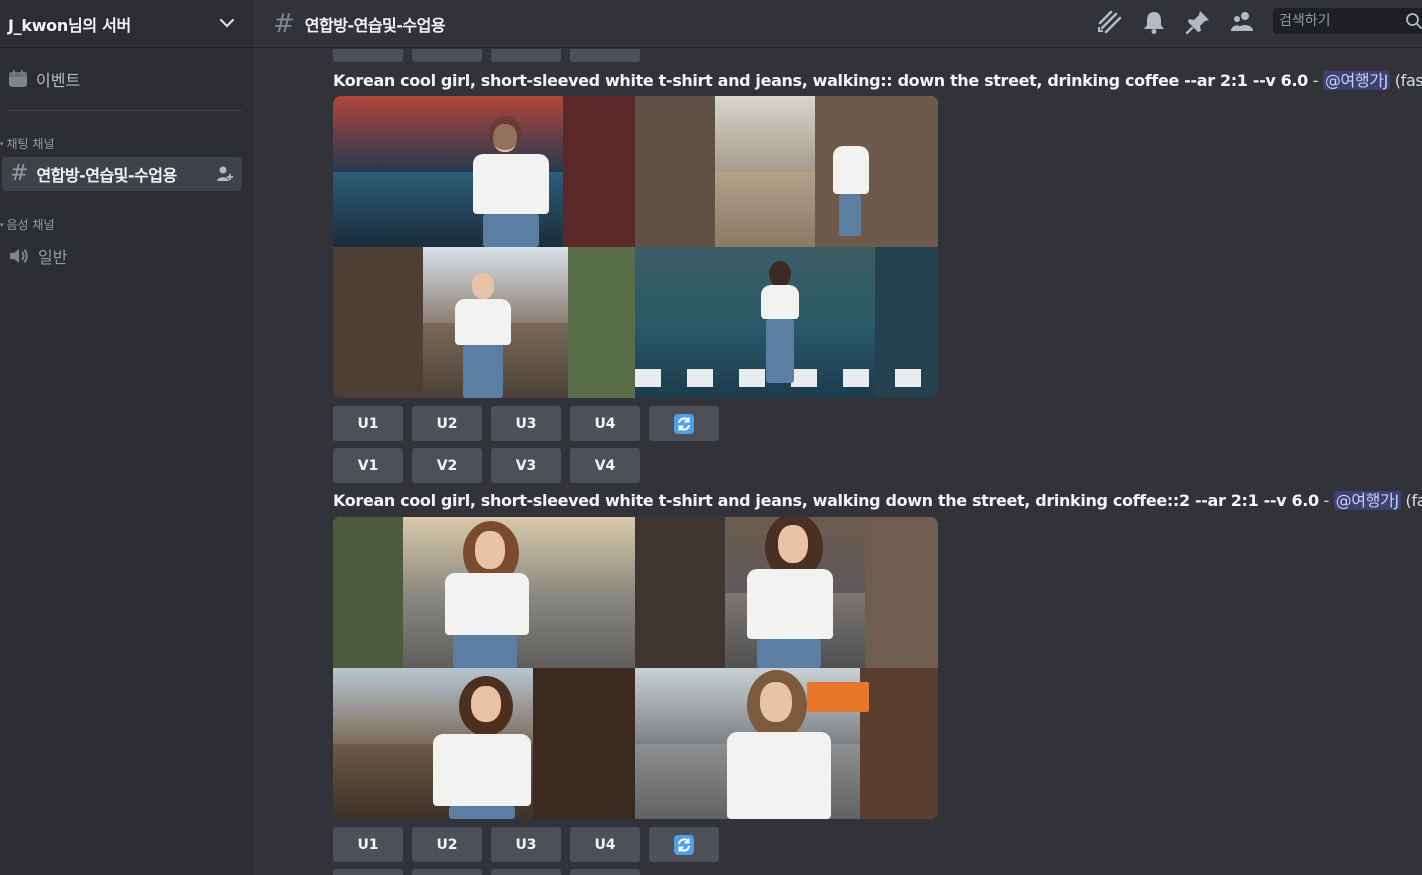 The height and width of the screenshot is (875, 1422). I want to click on chevron-down-icon, so click(227, 23).